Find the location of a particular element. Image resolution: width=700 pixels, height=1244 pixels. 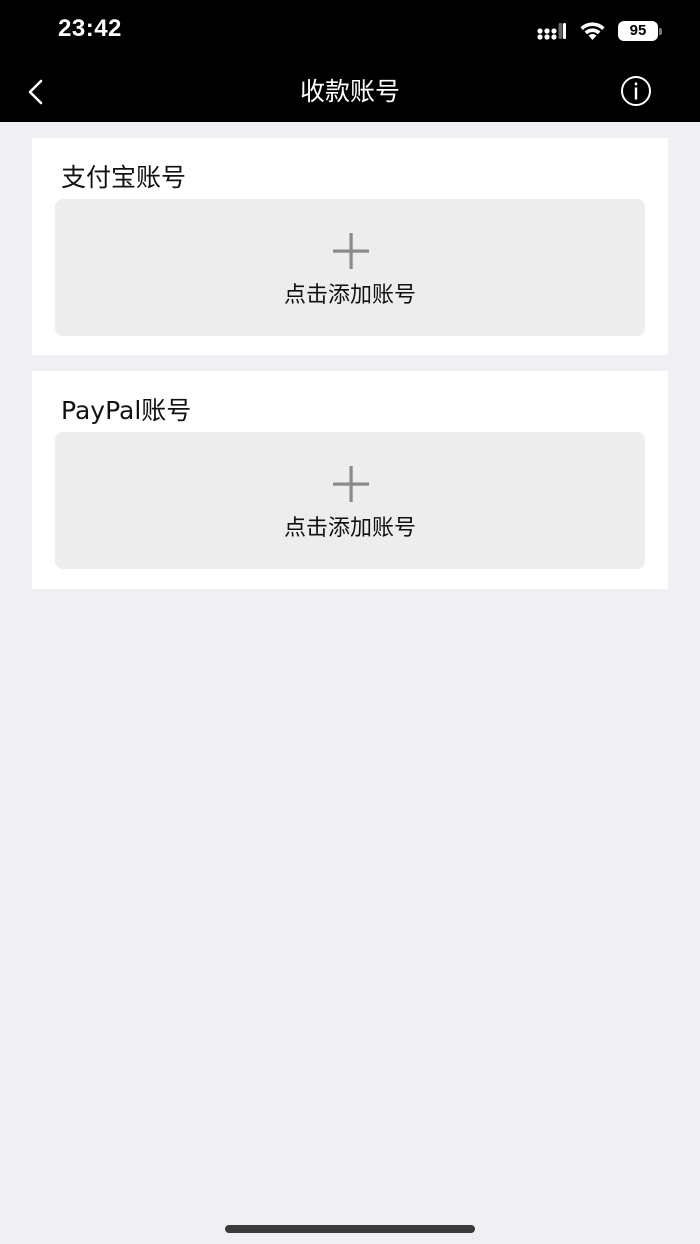

status-time: 23:42 is located at coordinates (90, 28).